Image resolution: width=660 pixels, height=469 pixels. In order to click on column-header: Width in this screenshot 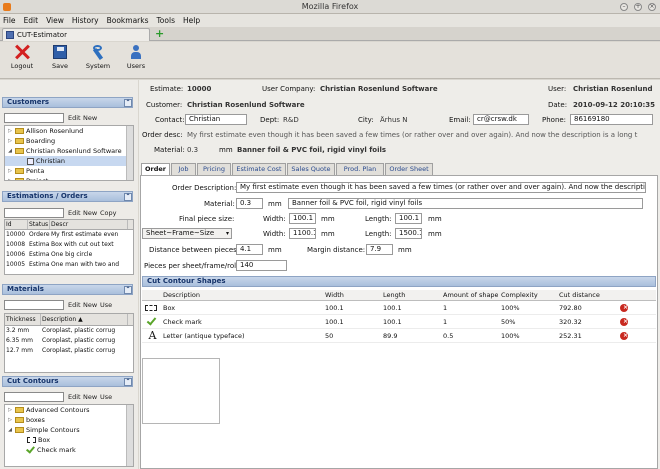, I will do `click(351, 295)`.